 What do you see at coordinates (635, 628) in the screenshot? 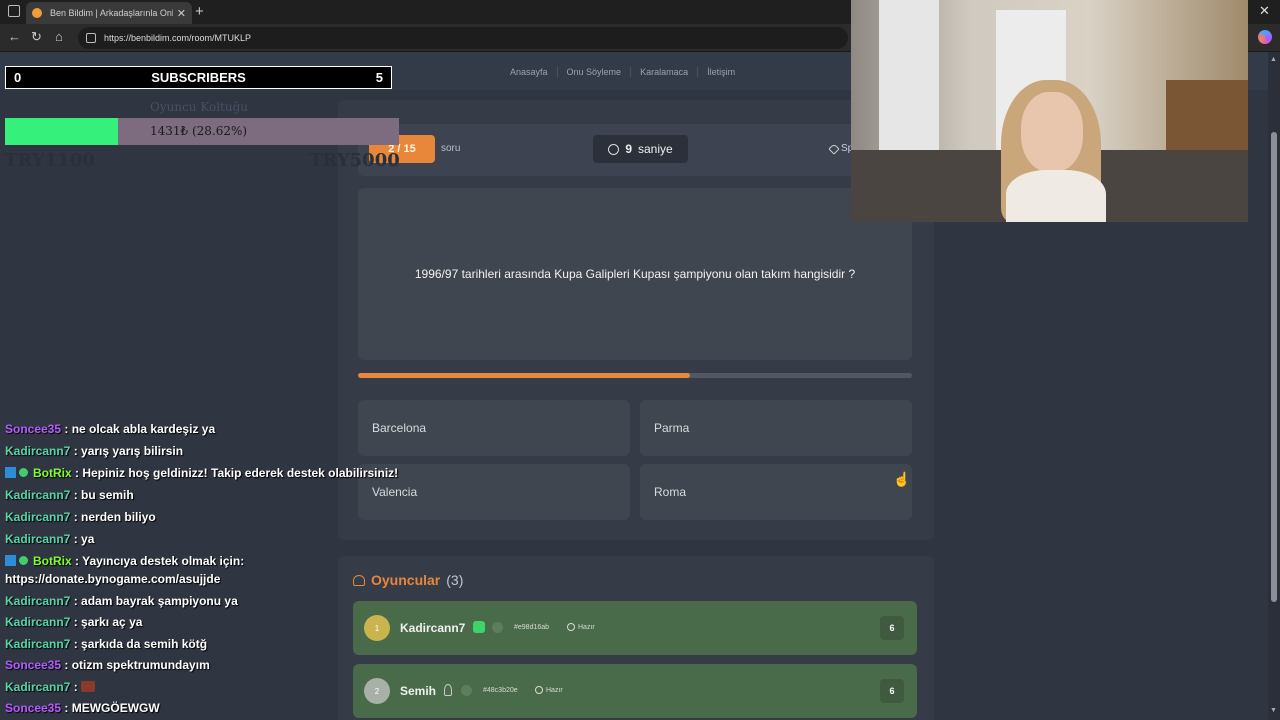
I see `player-row: 1 Kadircann7 #e98d16ab Hazır 6` at bounding box center [635, 628].